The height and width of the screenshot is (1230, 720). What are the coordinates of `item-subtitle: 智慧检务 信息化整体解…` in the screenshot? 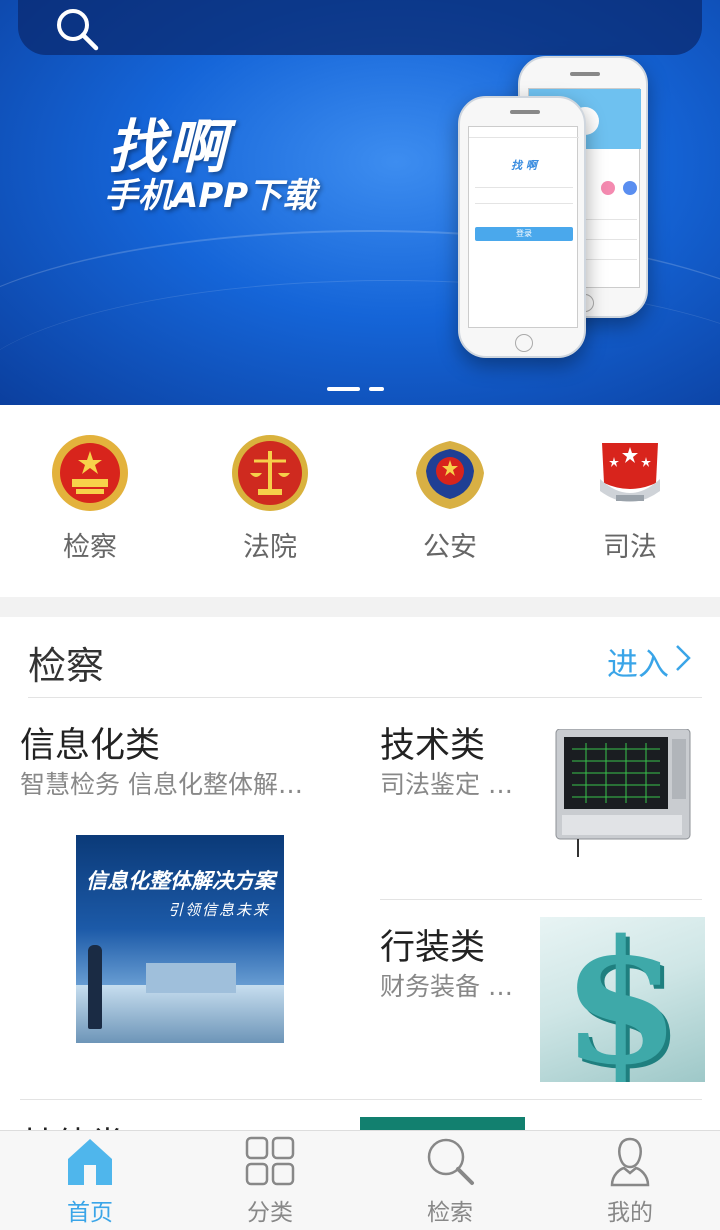 It's located at (161, 784).